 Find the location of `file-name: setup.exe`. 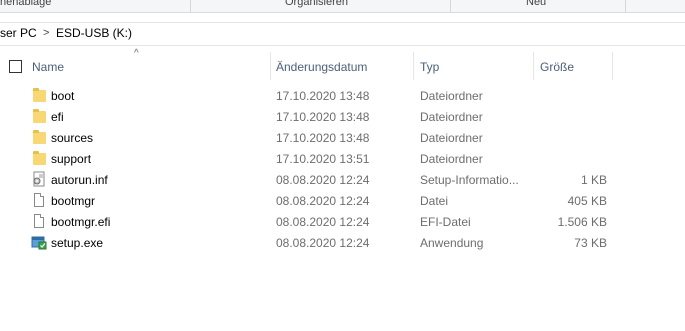

file-name: setup.exe is located at coordinates (77, 243).